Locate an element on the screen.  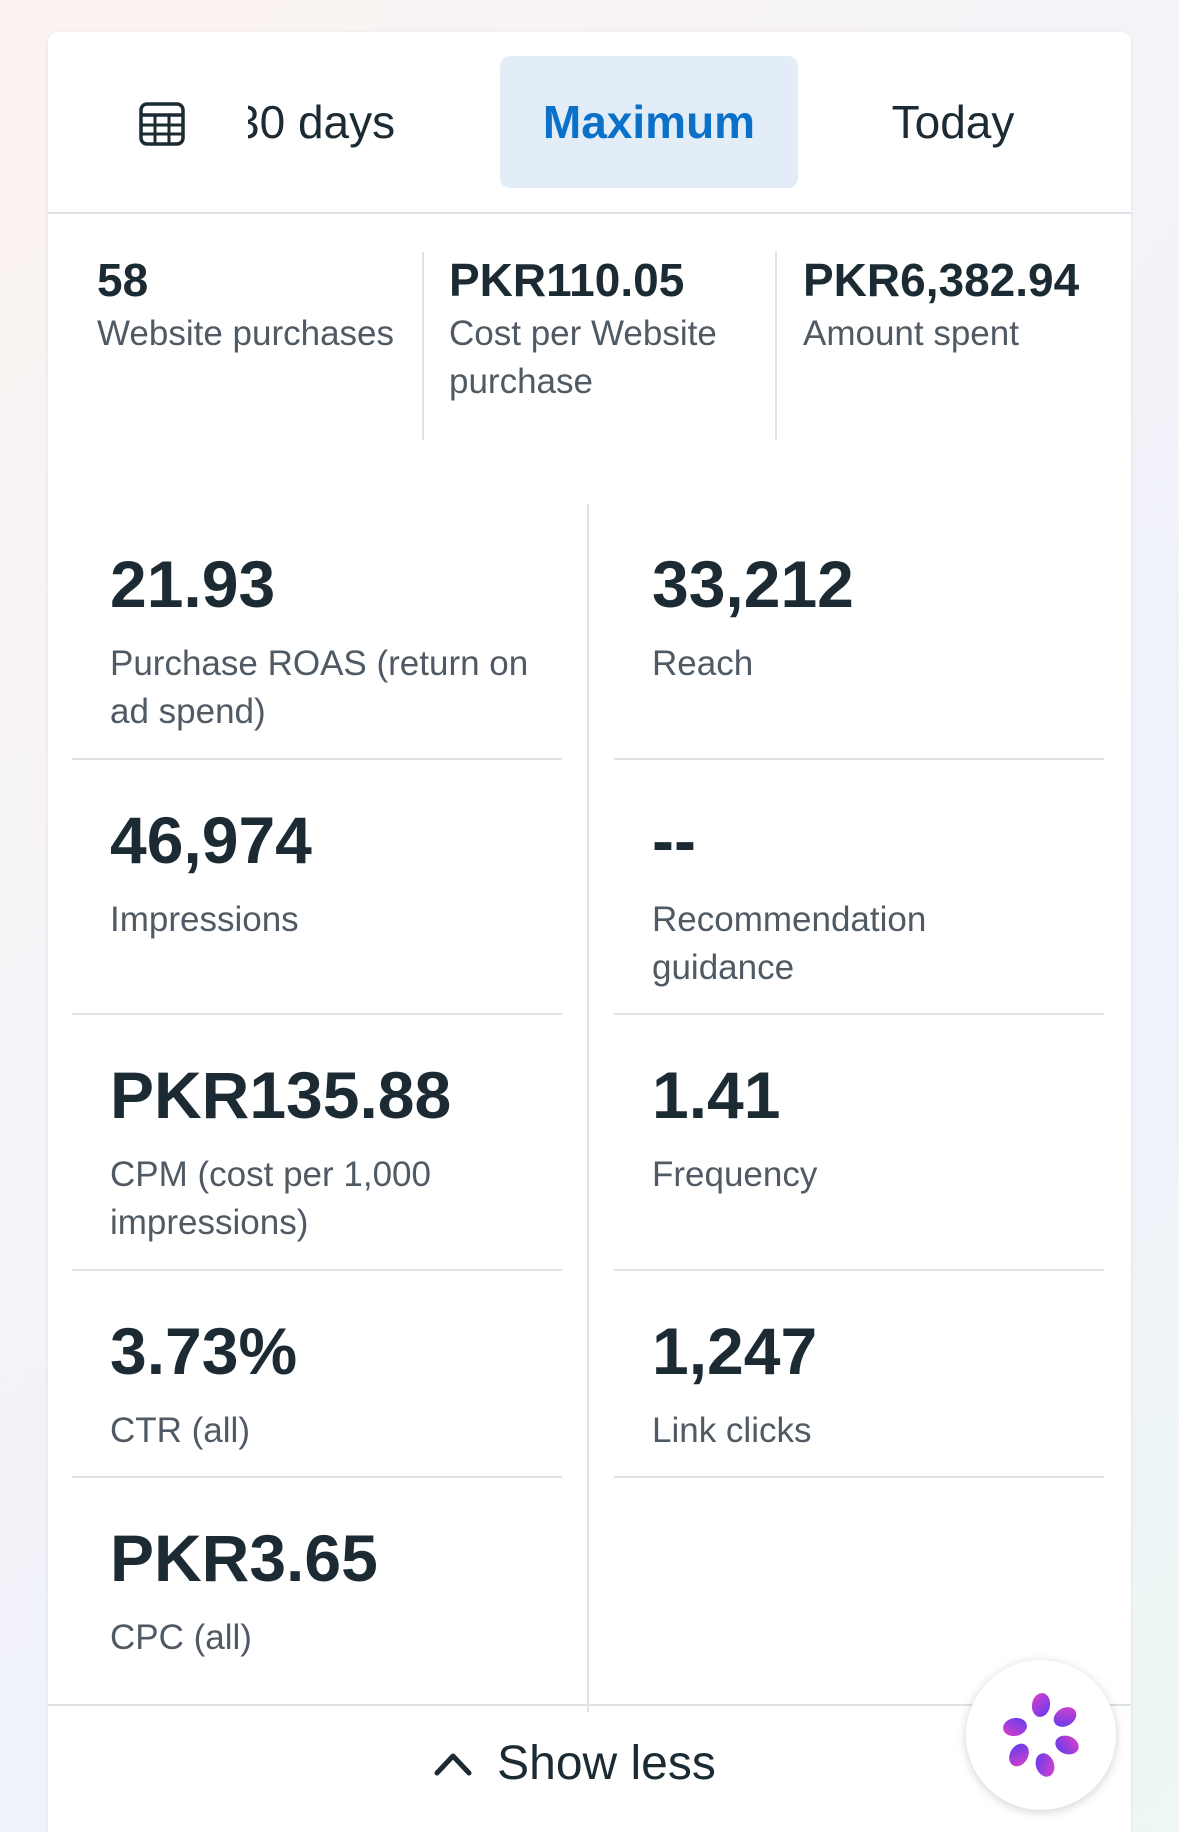
chevron-up-icon is located at coordinates (453, 1764).